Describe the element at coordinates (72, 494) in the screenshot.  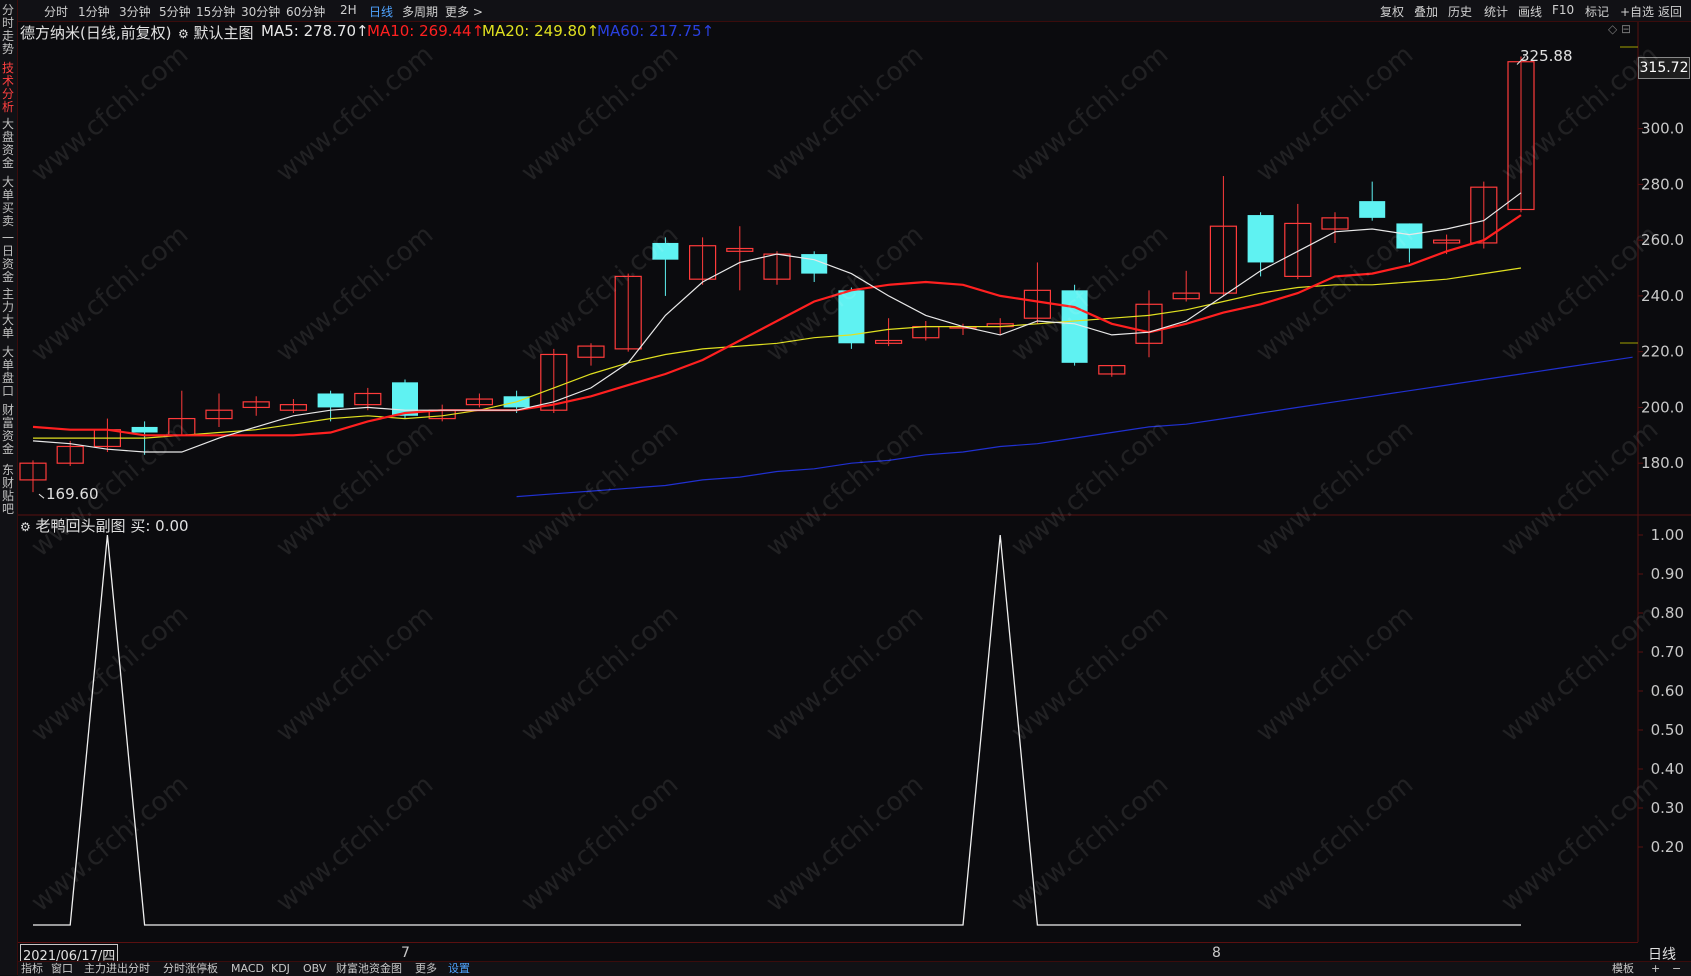
I see `low-price-label: 169.60` at that location.